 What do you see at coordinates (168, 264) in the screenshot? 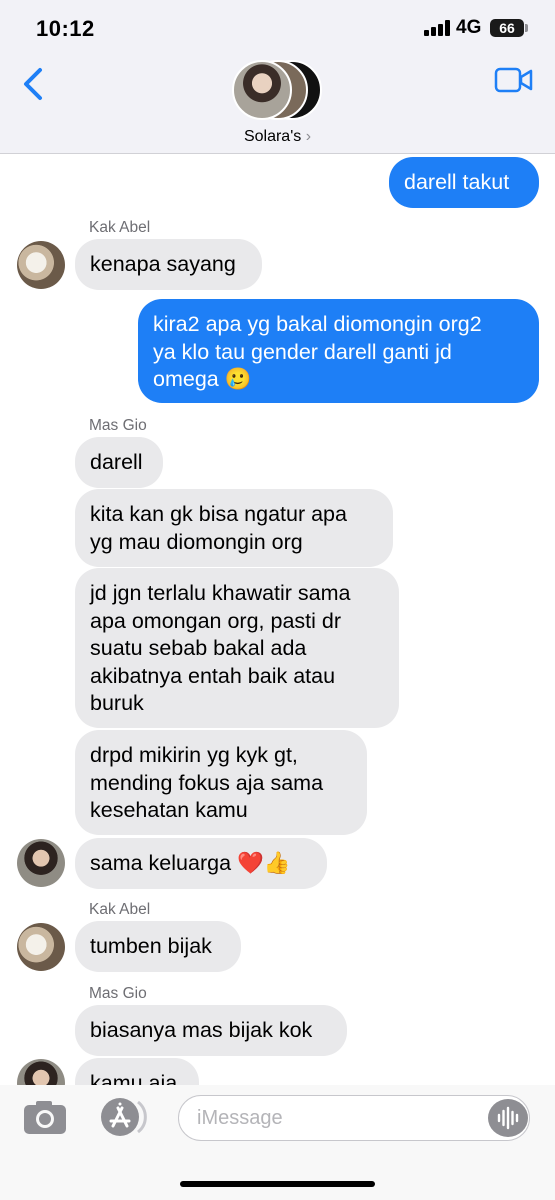
I see `message-bubble-incoming: kenapa sayang` at bounding box center [168, 264].